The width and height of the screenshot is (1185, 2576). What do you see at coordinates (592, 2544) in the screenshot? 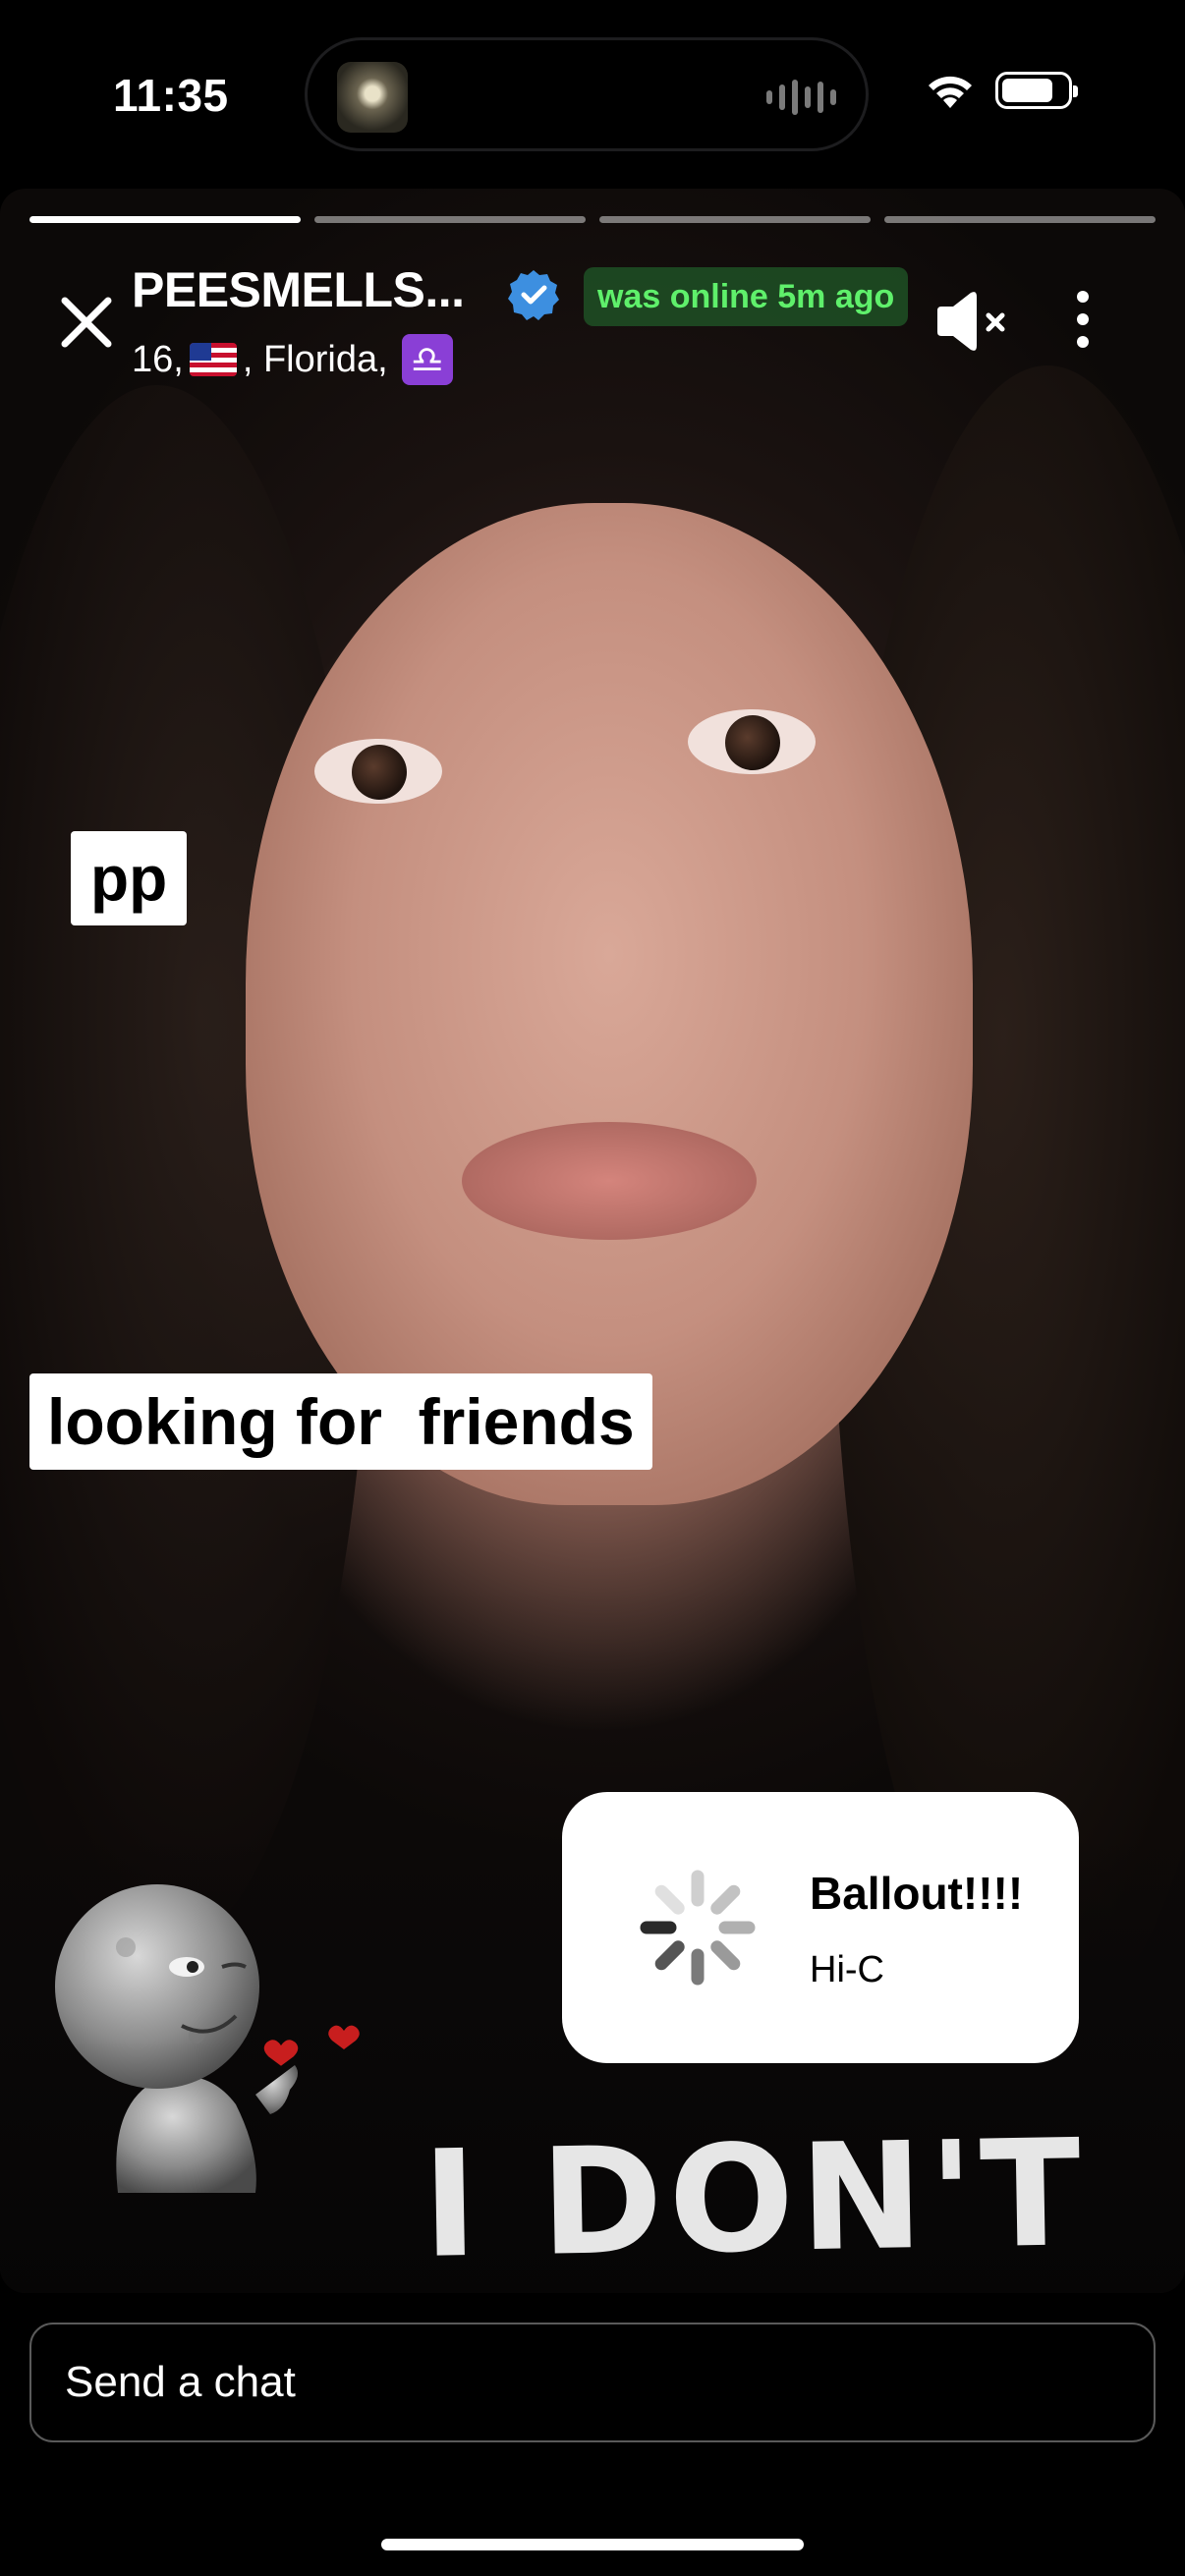
I see `home-indicator` at bounding box center [592, 2544].